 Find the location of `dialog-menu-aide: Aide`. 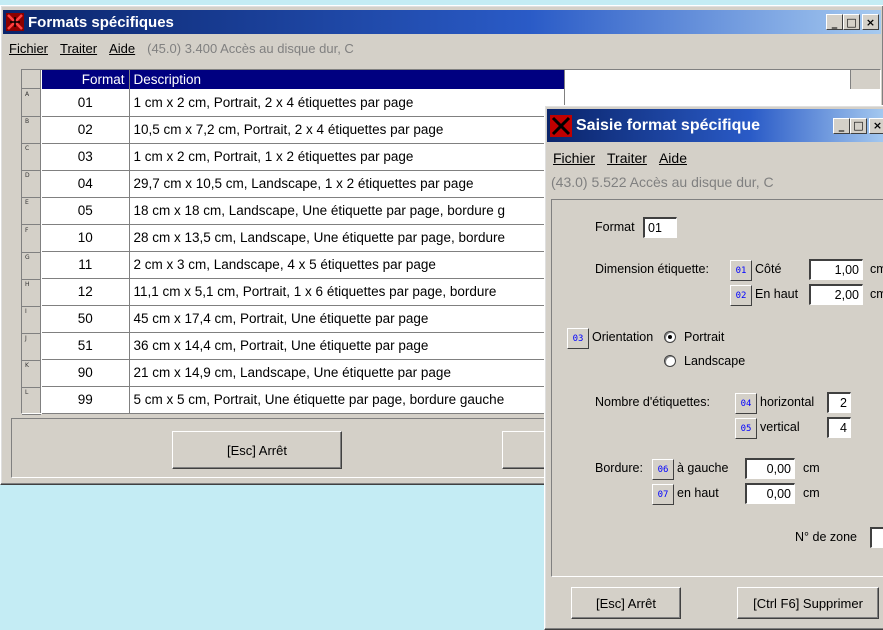

dialog-menu-aide: Aide is located at coordinates (673, 158).